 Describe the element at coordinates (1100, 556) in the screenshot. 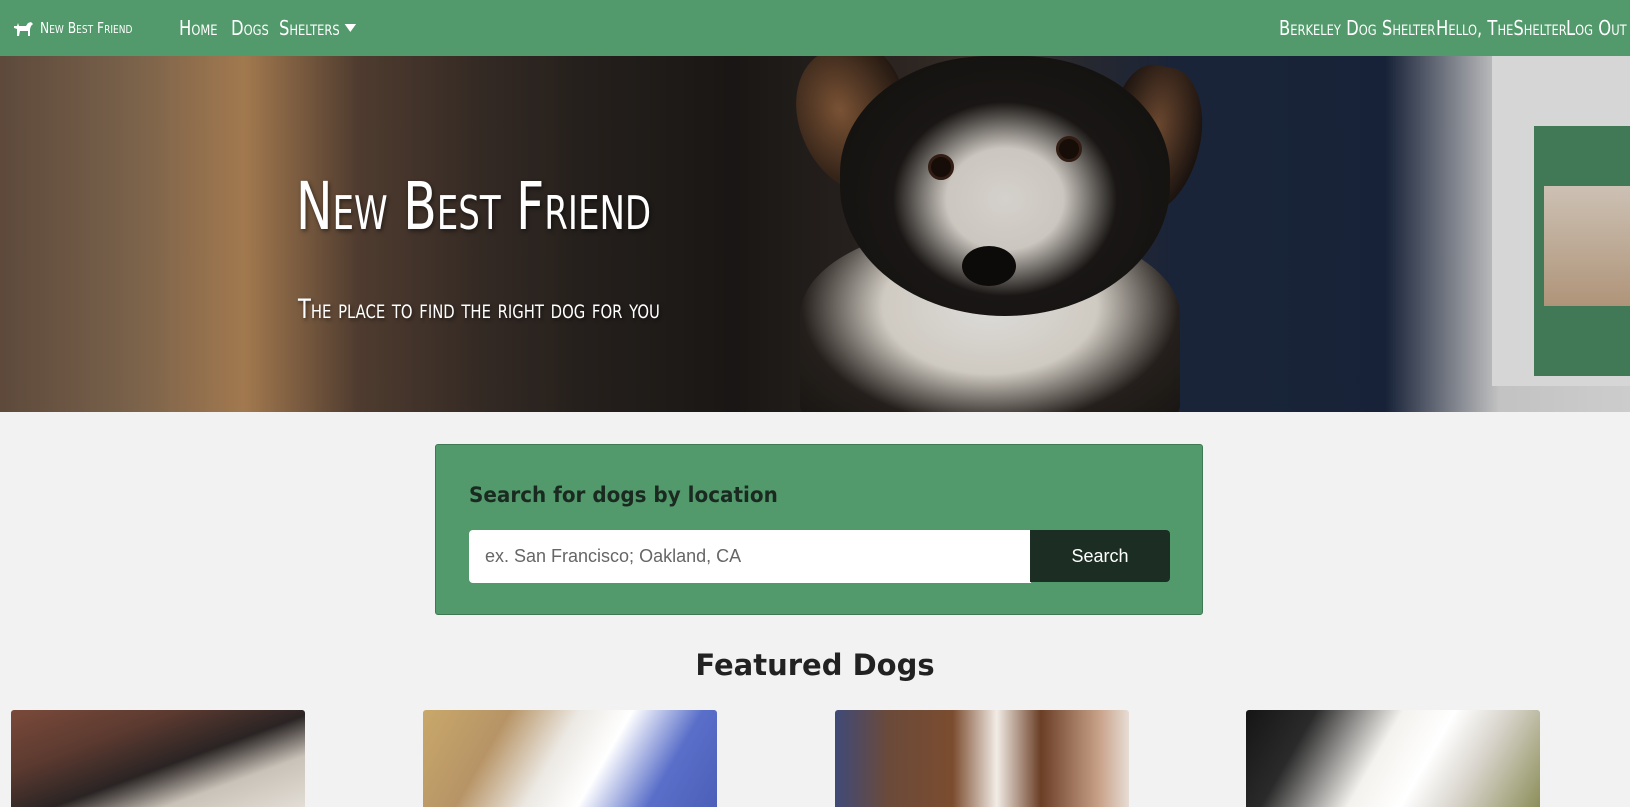

I see `search-button: Search` at that location.